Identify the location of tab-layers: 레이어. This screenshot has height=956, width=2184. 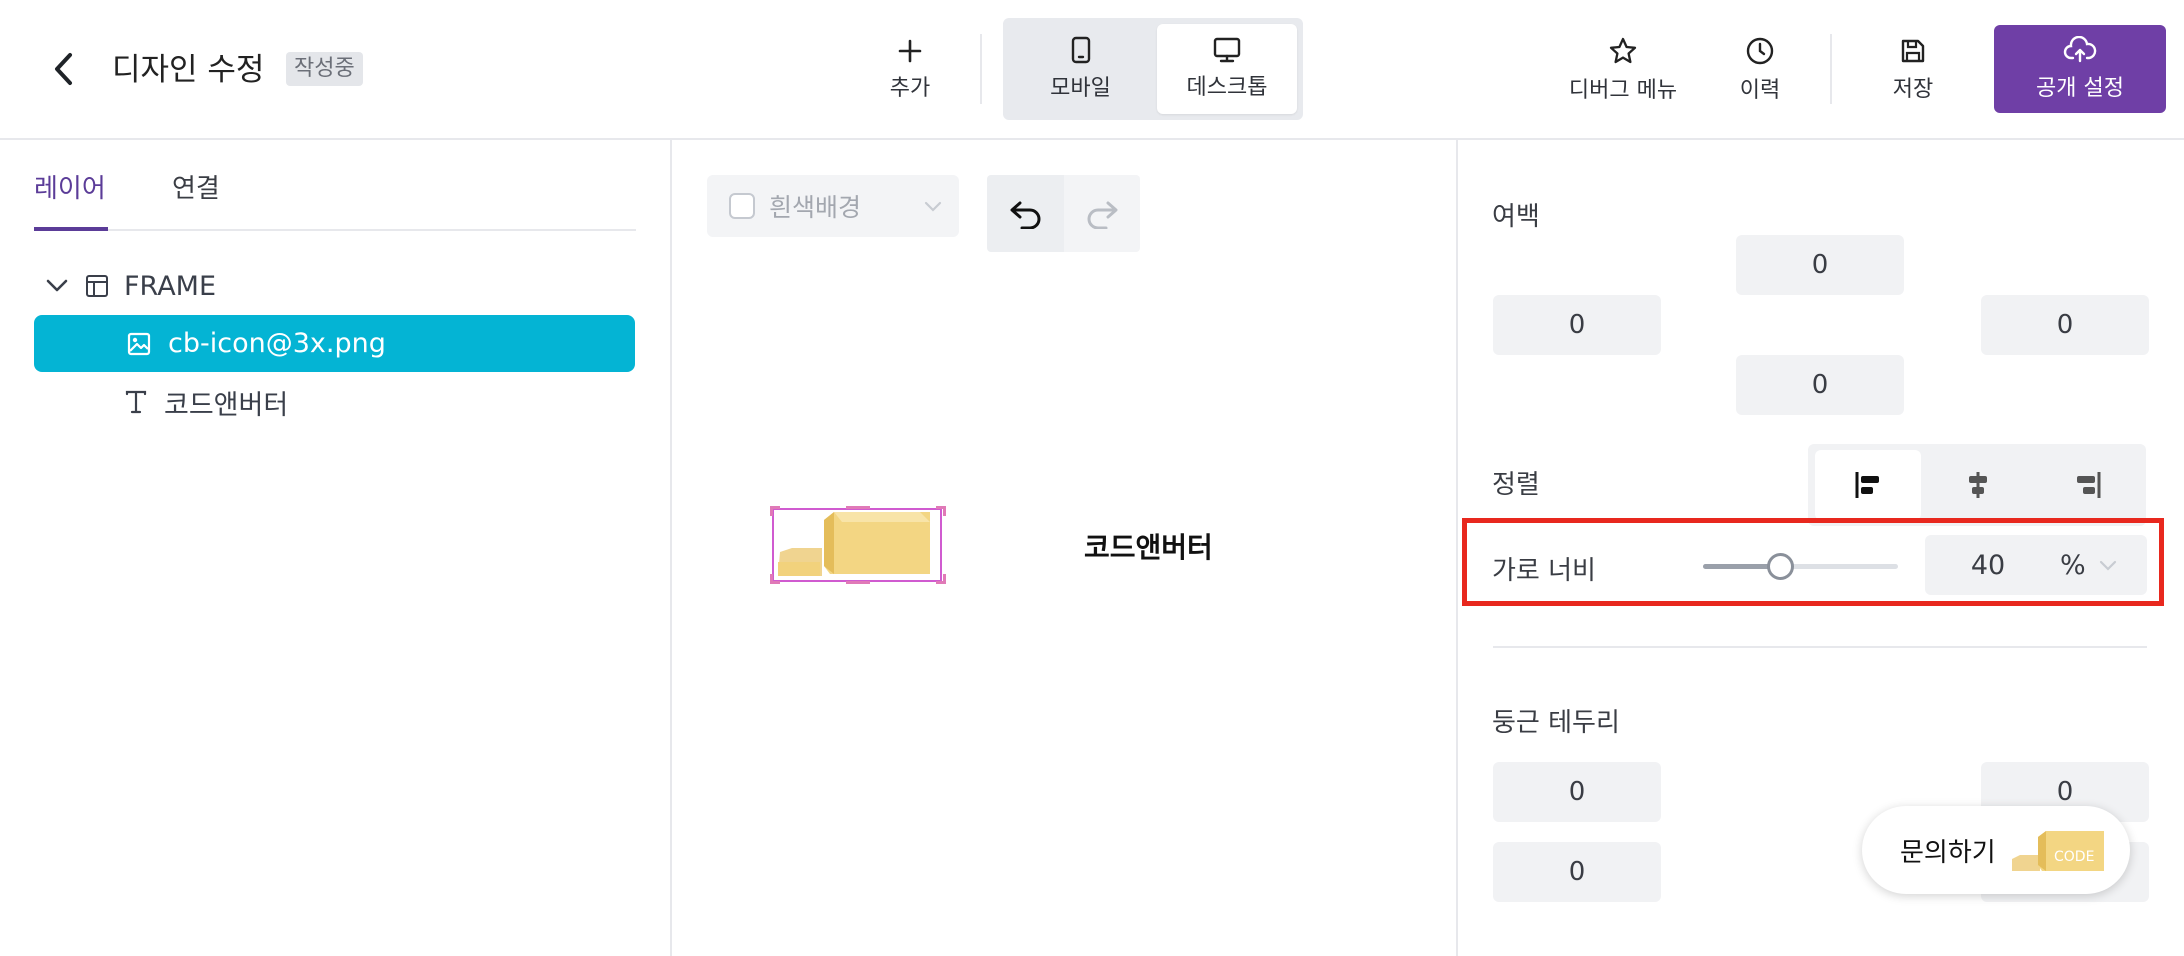
(70, 186).